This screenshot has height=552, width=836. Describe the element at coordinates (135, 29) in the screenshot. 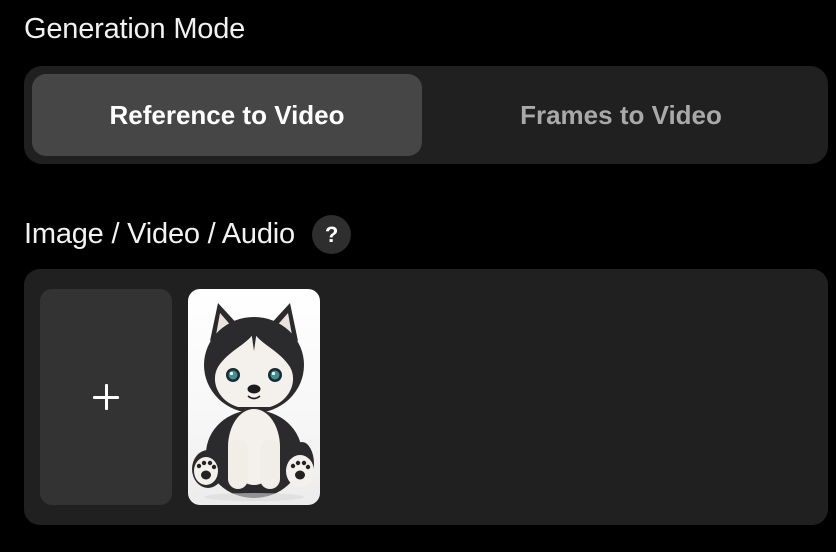

I see `generation-mode-title: Generation Mode` at that location.